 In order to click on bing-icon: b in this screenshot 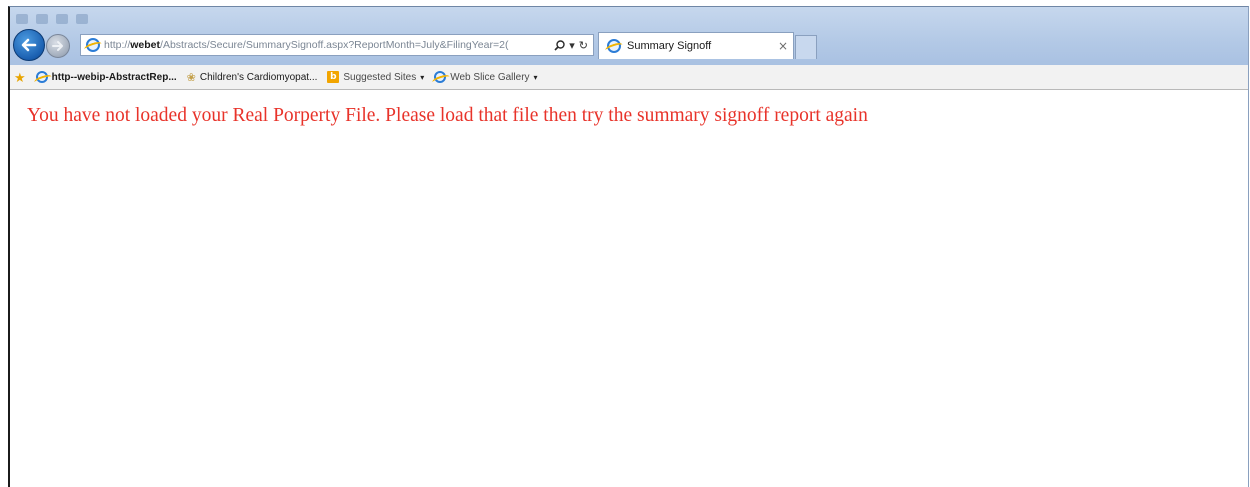, I will do `click(333, 77)`.